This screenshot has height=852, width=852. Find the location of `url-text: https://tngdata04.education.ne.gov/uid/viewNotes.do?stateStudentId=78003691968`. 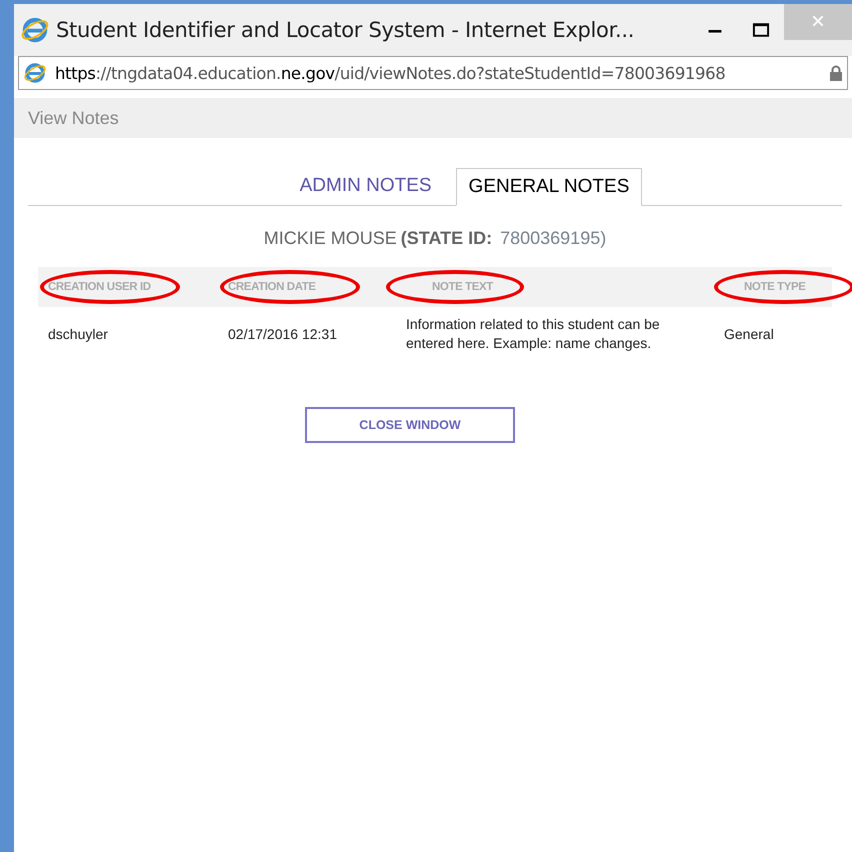

url-text: https://tngdata04.education.ne.gov/uid/viewNotes.do?stateStudentId=78003691968 is located at coordinates (390, 73).